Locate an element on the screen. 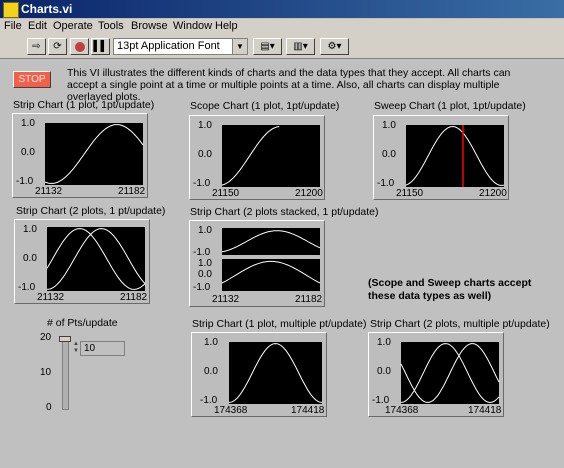  strip-chart-stacked: 1.0 -1.0 1.0 0.0 -1.0 21132 21182 is located at coordinates (257, 263).